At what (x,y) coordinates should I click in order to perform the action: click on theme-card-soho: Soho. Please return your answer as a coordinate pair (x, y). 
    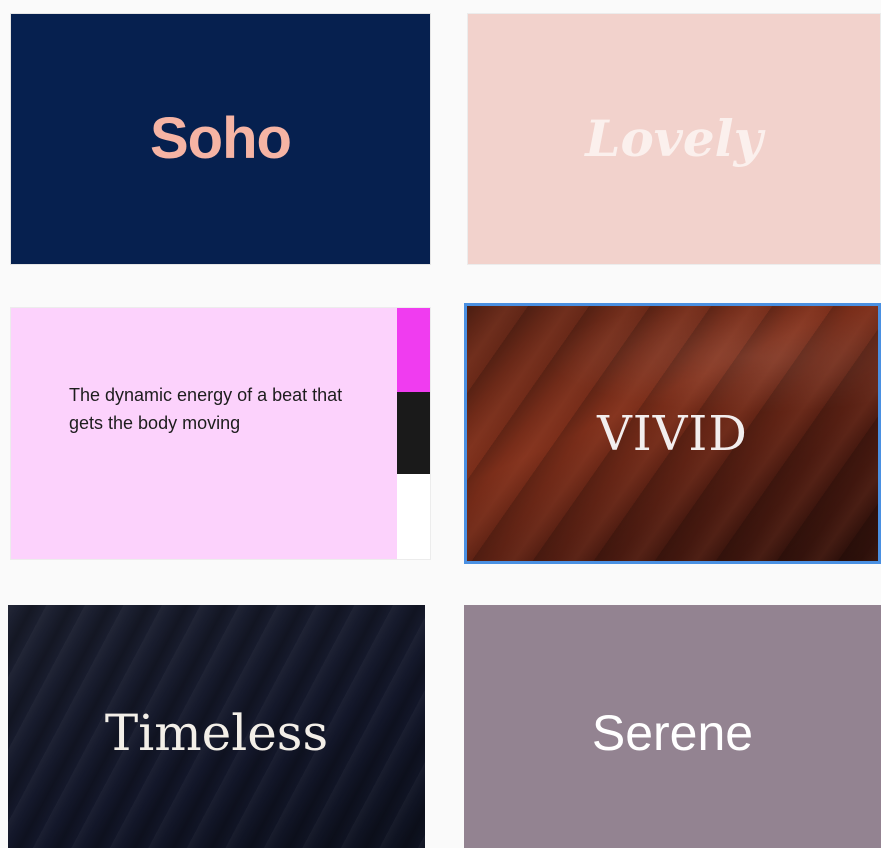
    Looking at the image, I should click on (220, 139).